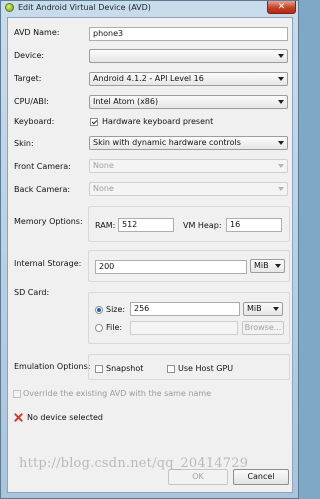 This screenshot has height=499, width=320. I want to click on sd-size-input: 256, so click(185, 309).